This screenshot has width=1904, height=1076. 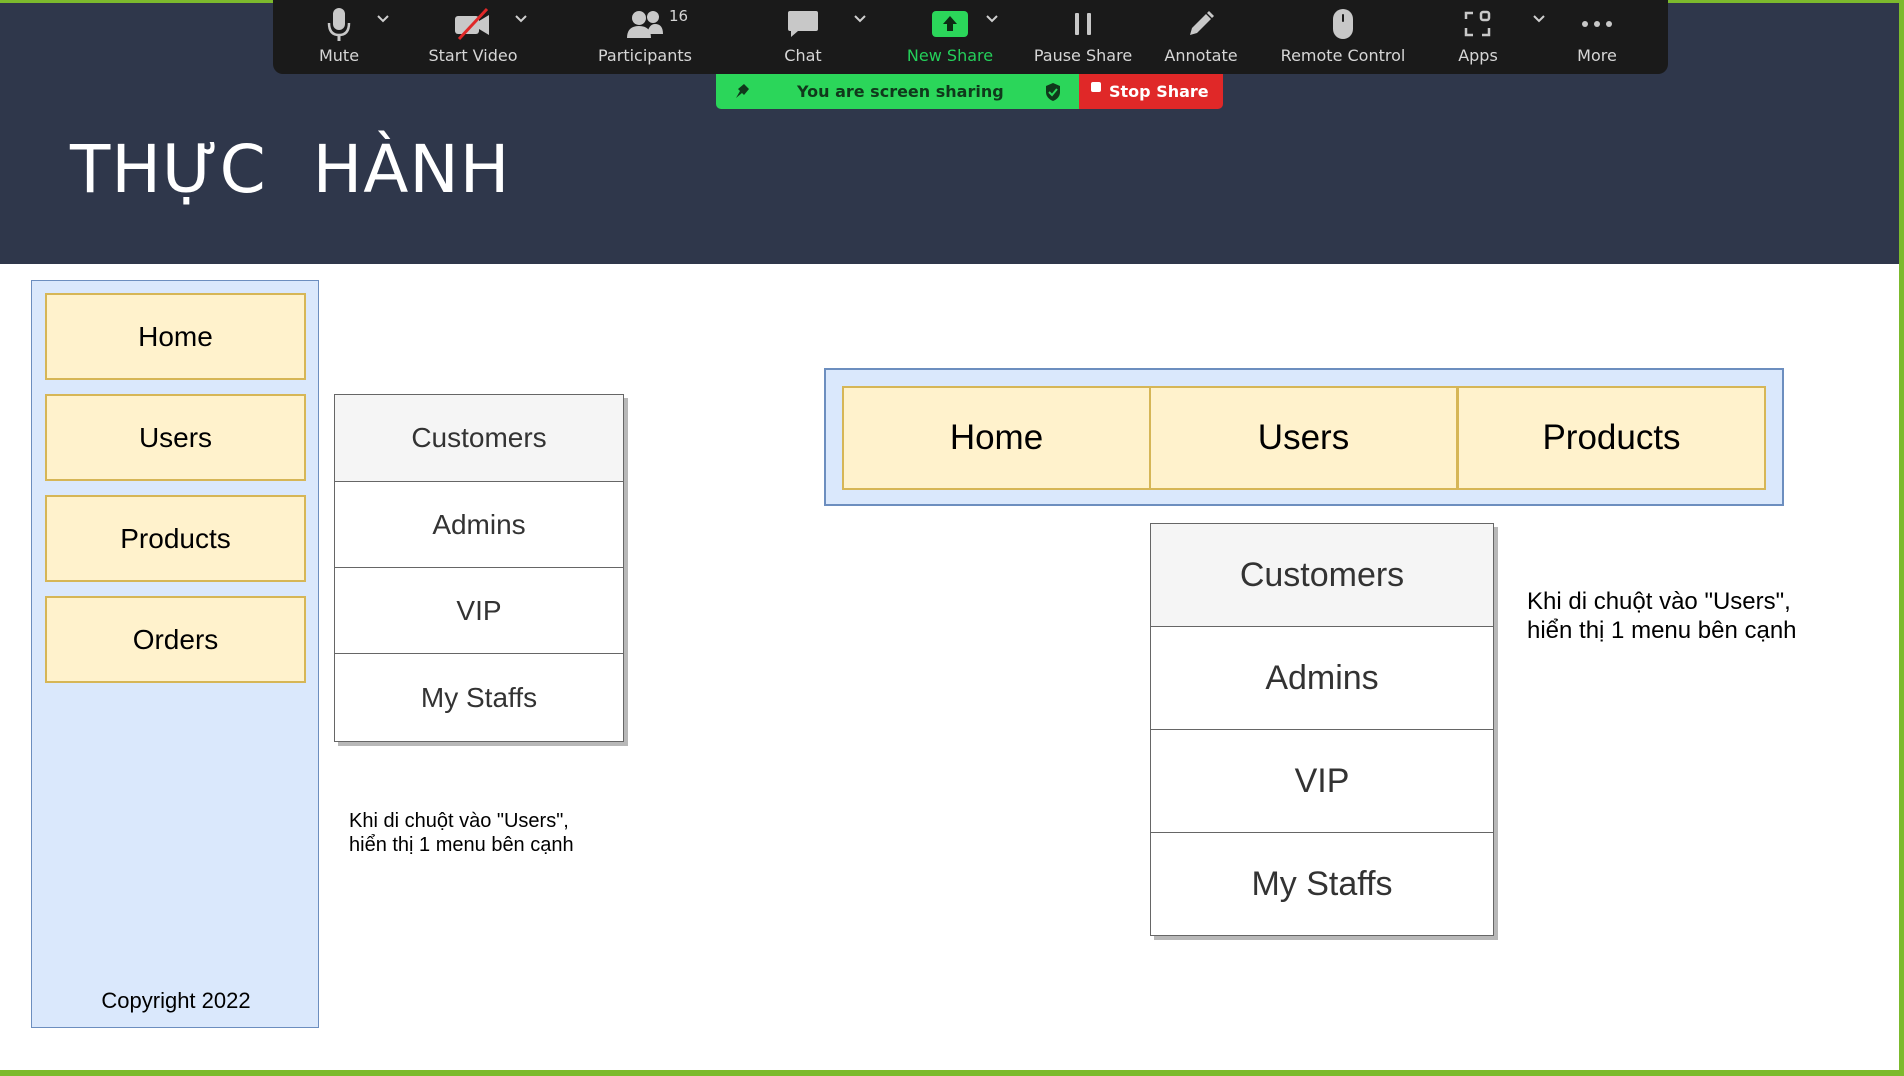 What do you see at coordinates (175, 538) in the screenshot?
I see `sidebar-item-products: Products` at bounding box center [175, 538].